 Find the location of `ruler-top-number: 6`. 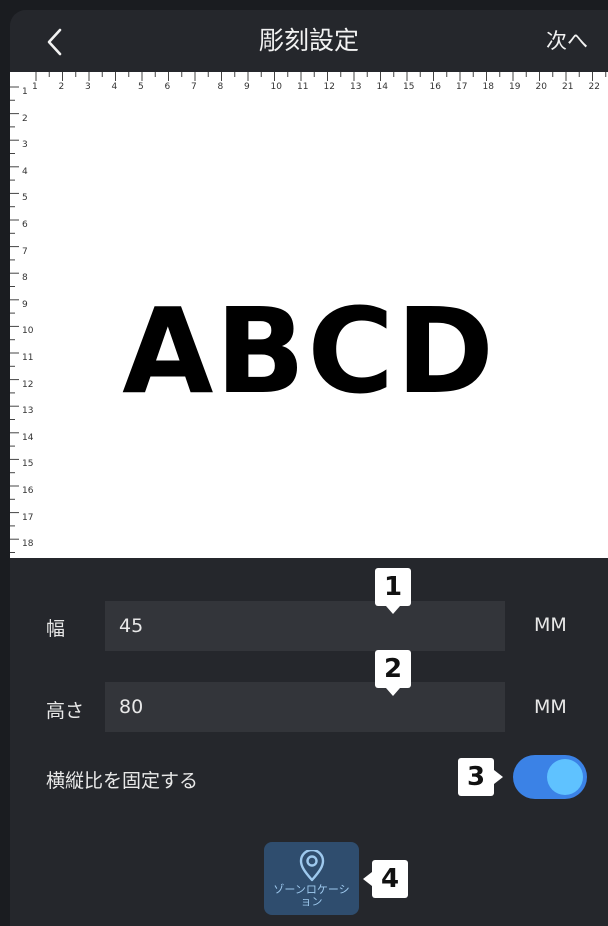

ruler-top-number: 6 is located at coordinates (167, 87).